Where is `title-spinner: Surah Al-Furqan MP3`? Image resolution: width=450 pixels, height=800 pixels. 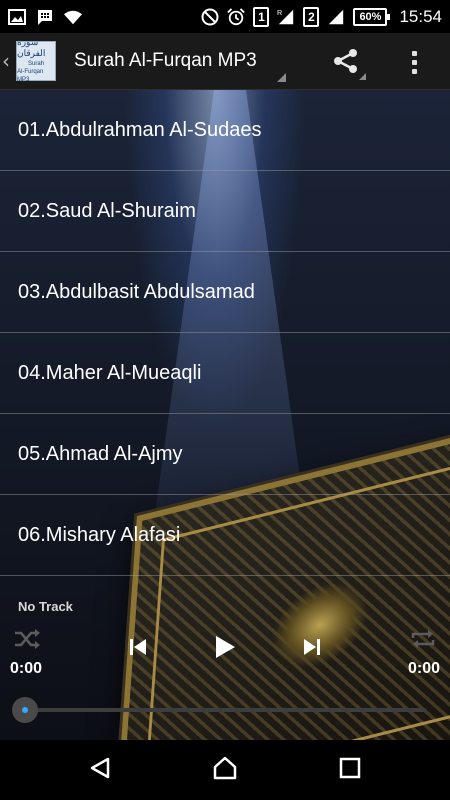 title-spinner: Surah Al-Furqan MP3 is located at coordinates (180, 61).